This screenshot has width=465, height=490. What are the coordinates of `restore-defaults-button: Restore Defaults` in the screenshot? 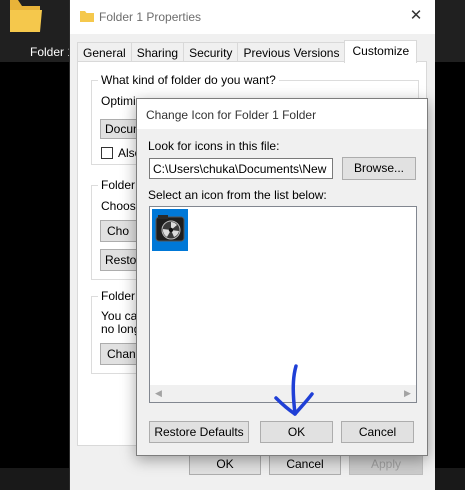 It's located at (199, 432).